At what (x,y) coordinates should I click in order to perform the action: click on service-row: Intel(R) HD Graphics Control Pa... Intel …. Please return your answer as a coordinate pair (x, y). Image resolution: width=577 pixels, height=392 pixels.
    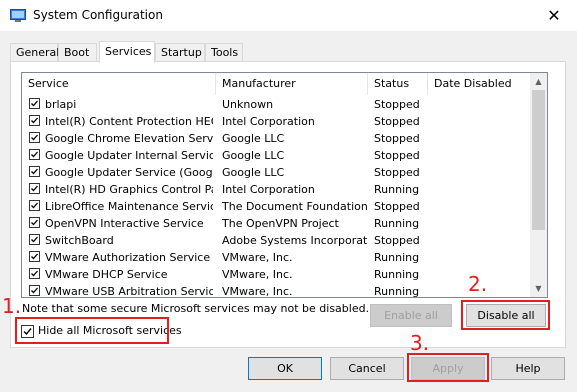
    Looking at the image, I should click on (276, 189).